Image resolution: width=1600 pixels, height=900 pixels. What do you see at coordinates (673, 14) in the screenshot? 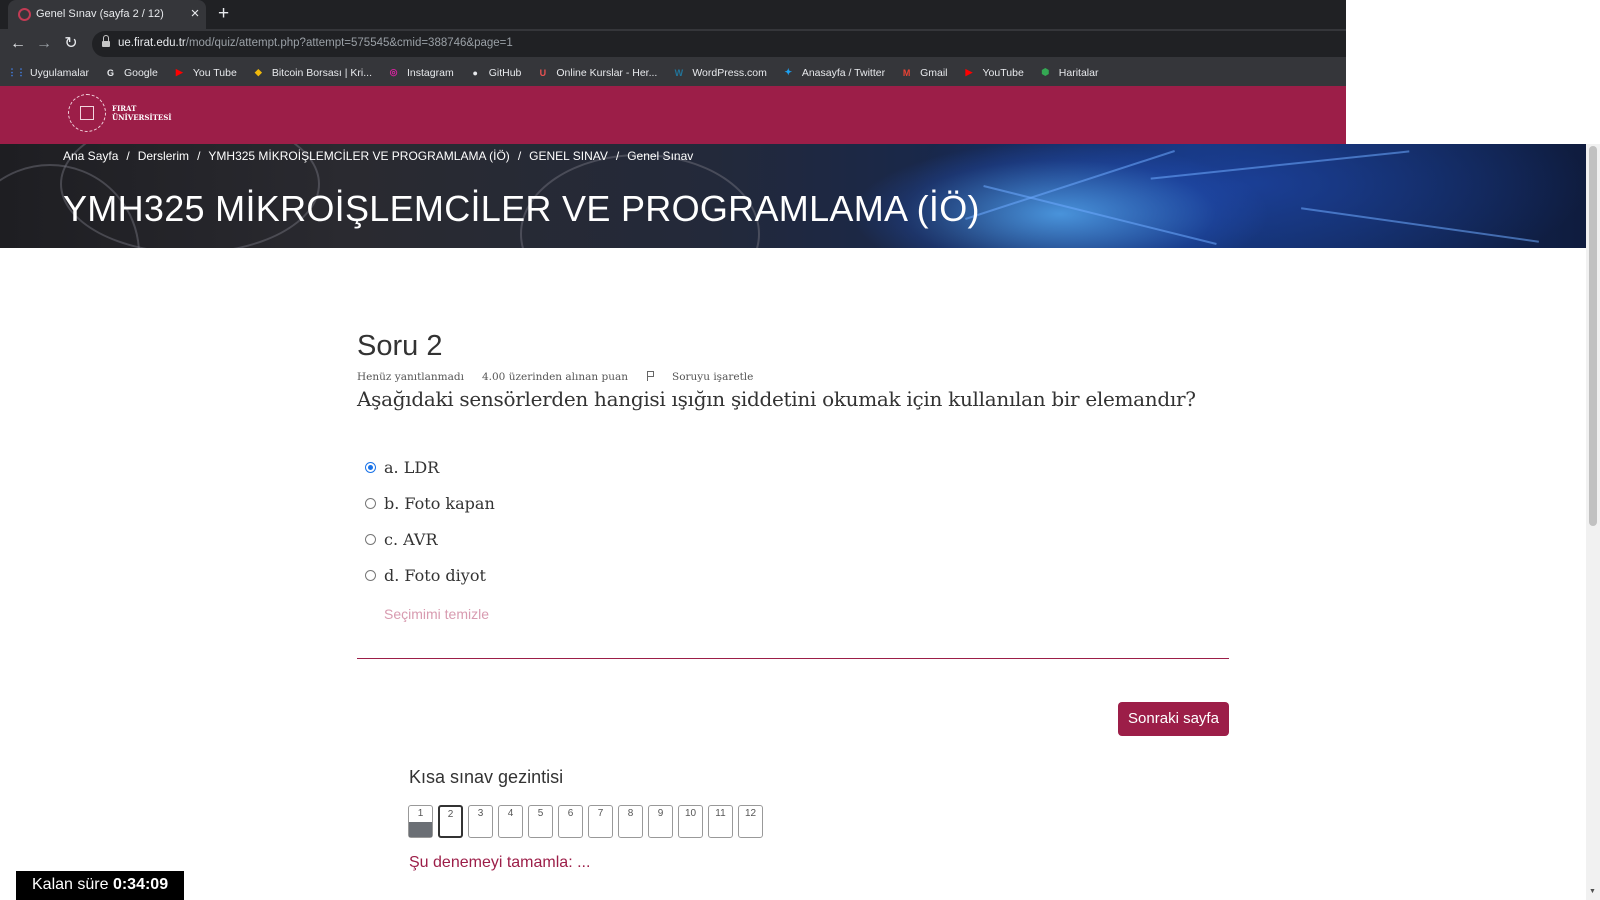
I see `tab-strip: Genel Sınav (sayfa 2 / 12) × +` at bounding box center [673, 14].